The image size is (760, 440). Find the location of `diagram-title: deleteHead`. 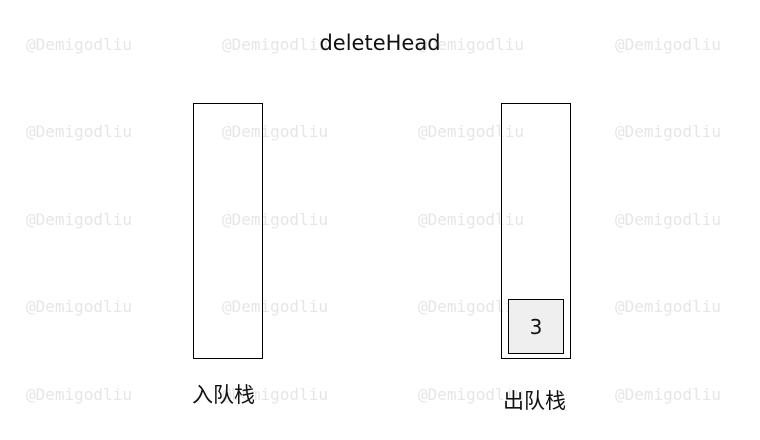

diagram-title: deleteHead is located at coordinates (380, 43).